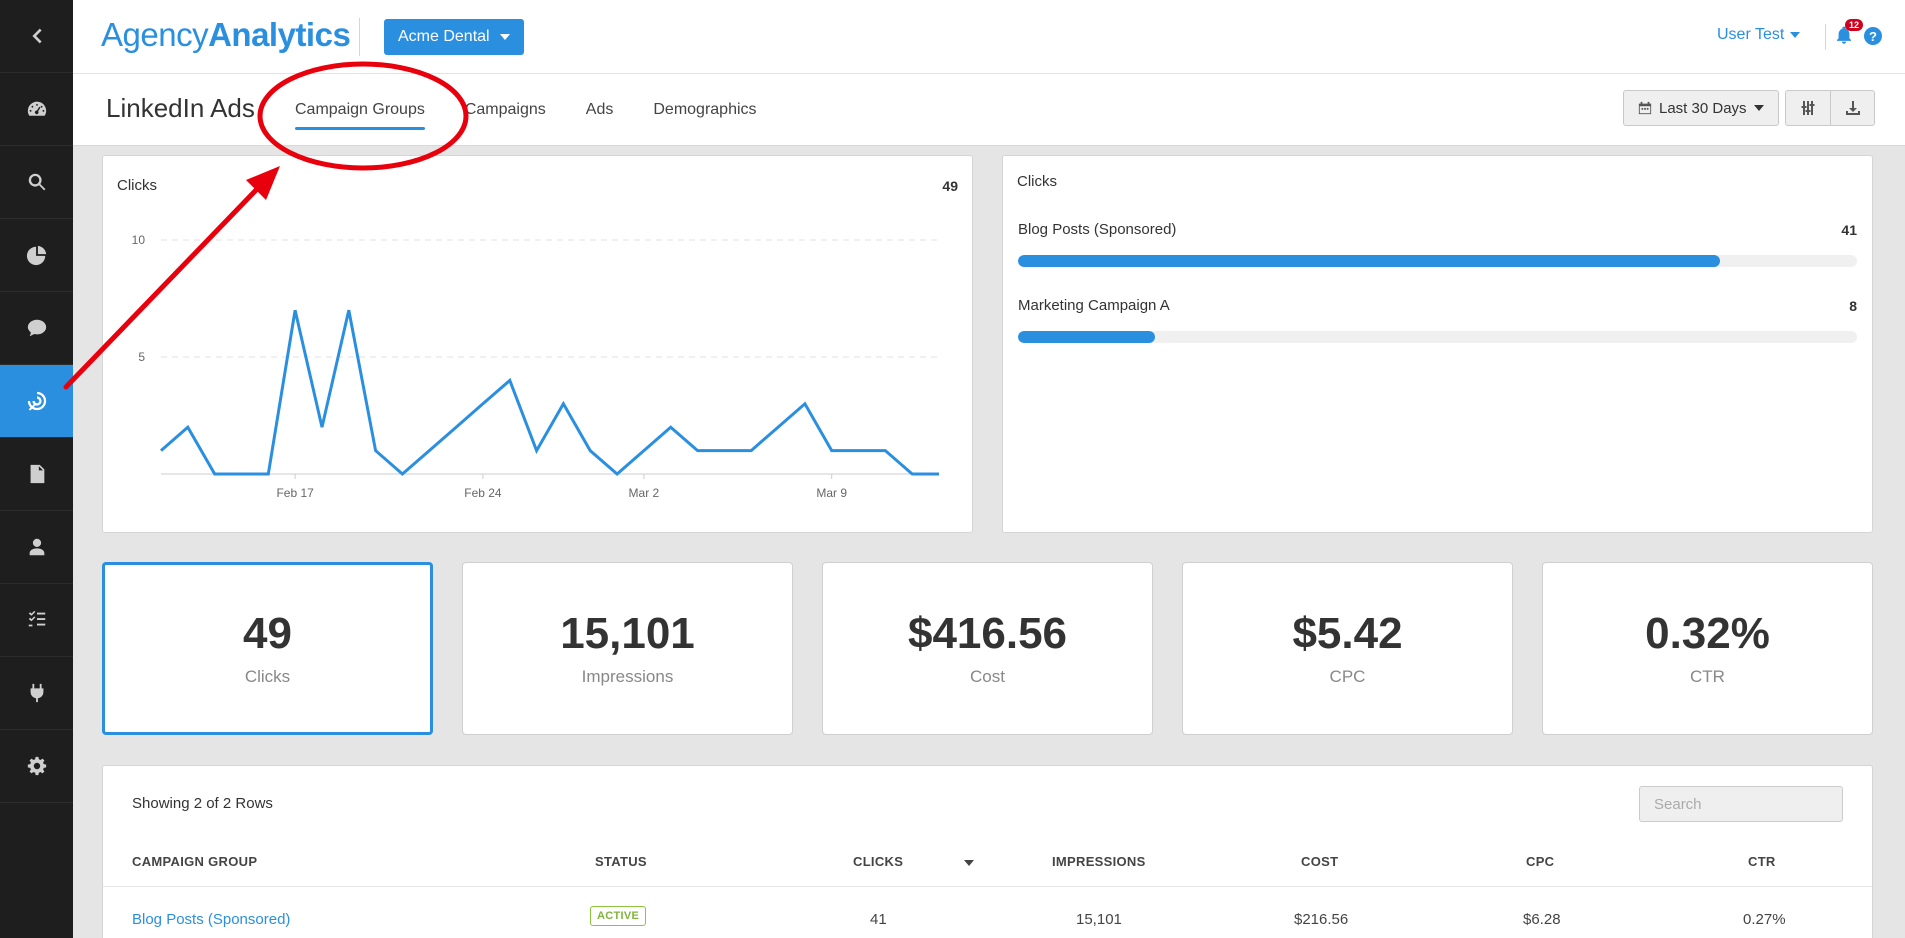 The image size is (1905, 938). I want to click on calendar-icon, so click(1645, 108).